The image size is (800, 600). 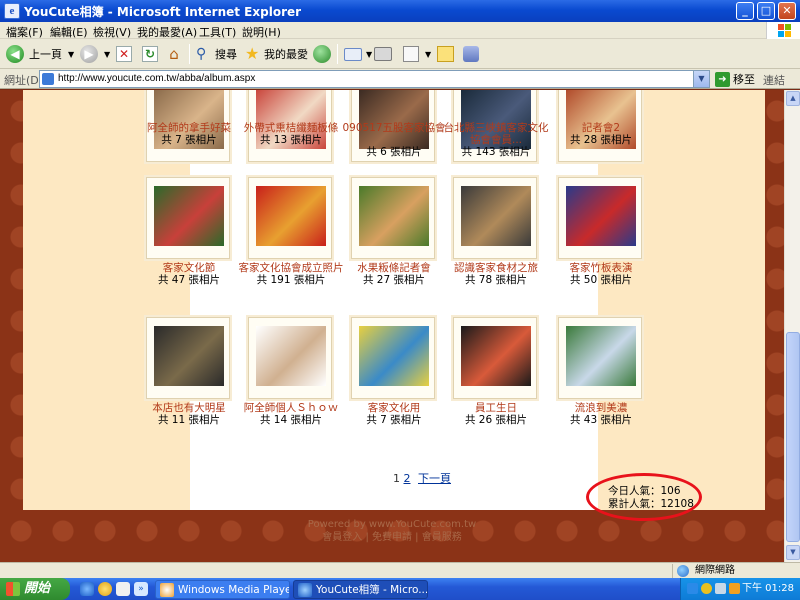 What do you see at coordinates (793, 552) in the screenshot?
I see `scroll-down-icon: ▼` at bounding box center [793, 552].